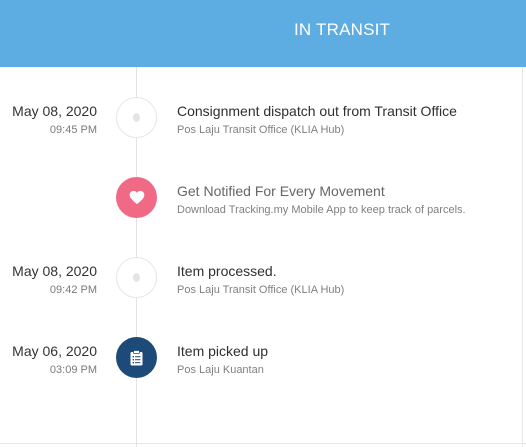 This screenshot has width=526, height=447. I want to click on event-location: Pos Laju Kuantan, so click(220, 370).